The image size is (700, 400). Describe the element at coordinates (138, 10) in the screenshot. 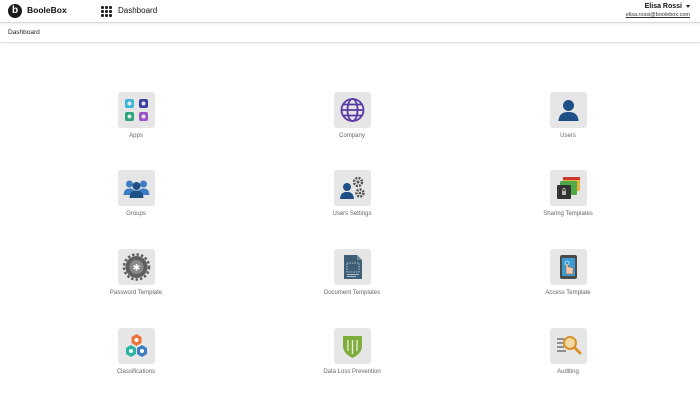

I see `page-title: Dashboard` at that location.